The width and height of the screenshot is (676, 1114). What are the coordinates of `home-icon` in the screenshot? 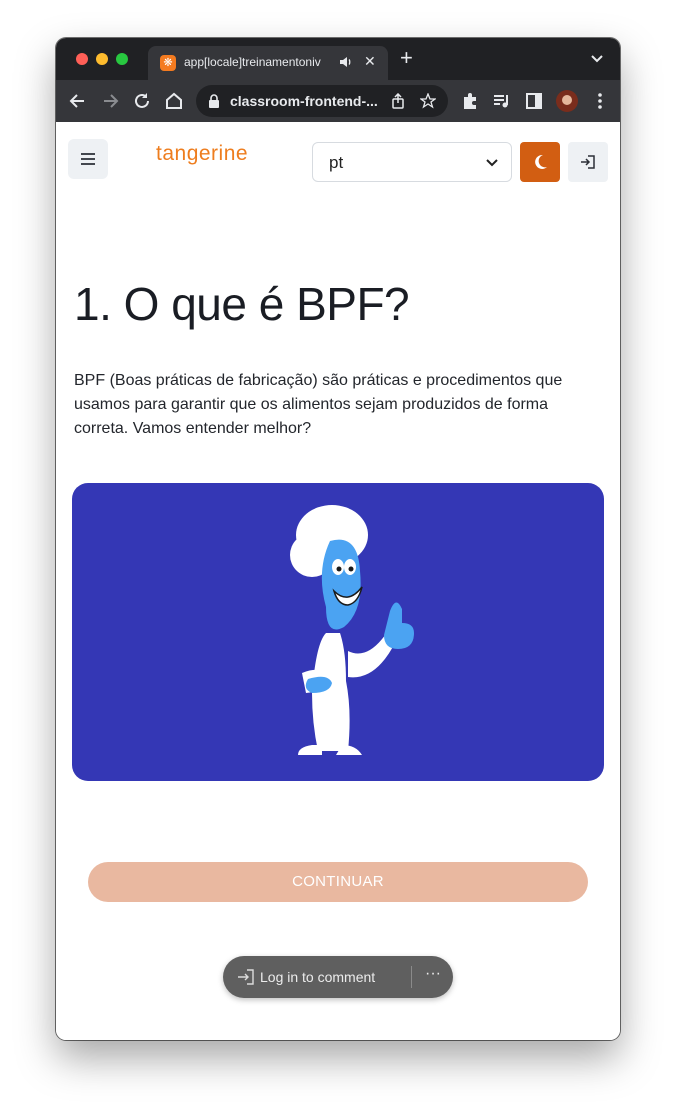 It's located at (174, 101).